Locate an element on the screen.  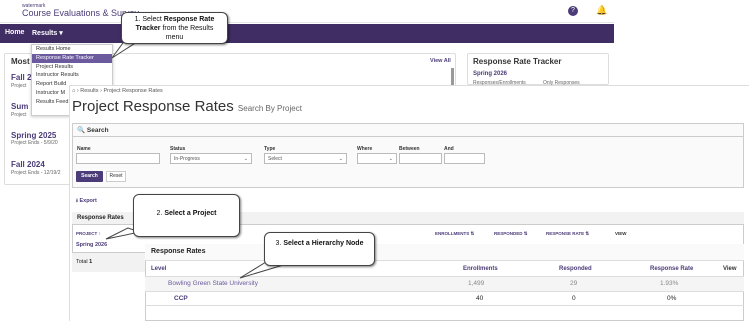
callout-3-text-b: Select a Hierarchy Node is located at coordinates (323, 243).